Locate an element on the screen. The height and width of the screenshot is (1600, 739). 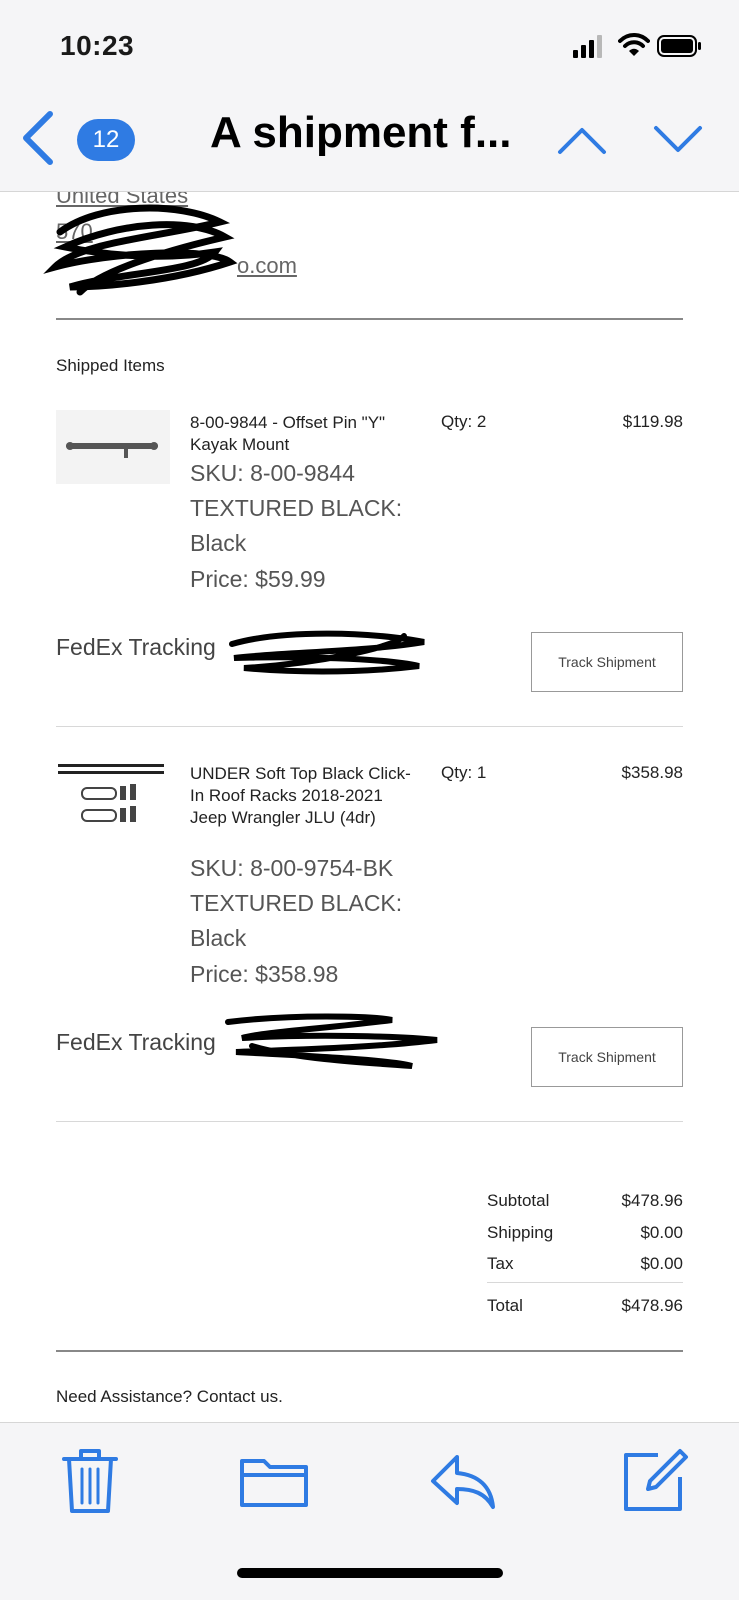
cellular-signal-icon is located at coordinates (587, 46).